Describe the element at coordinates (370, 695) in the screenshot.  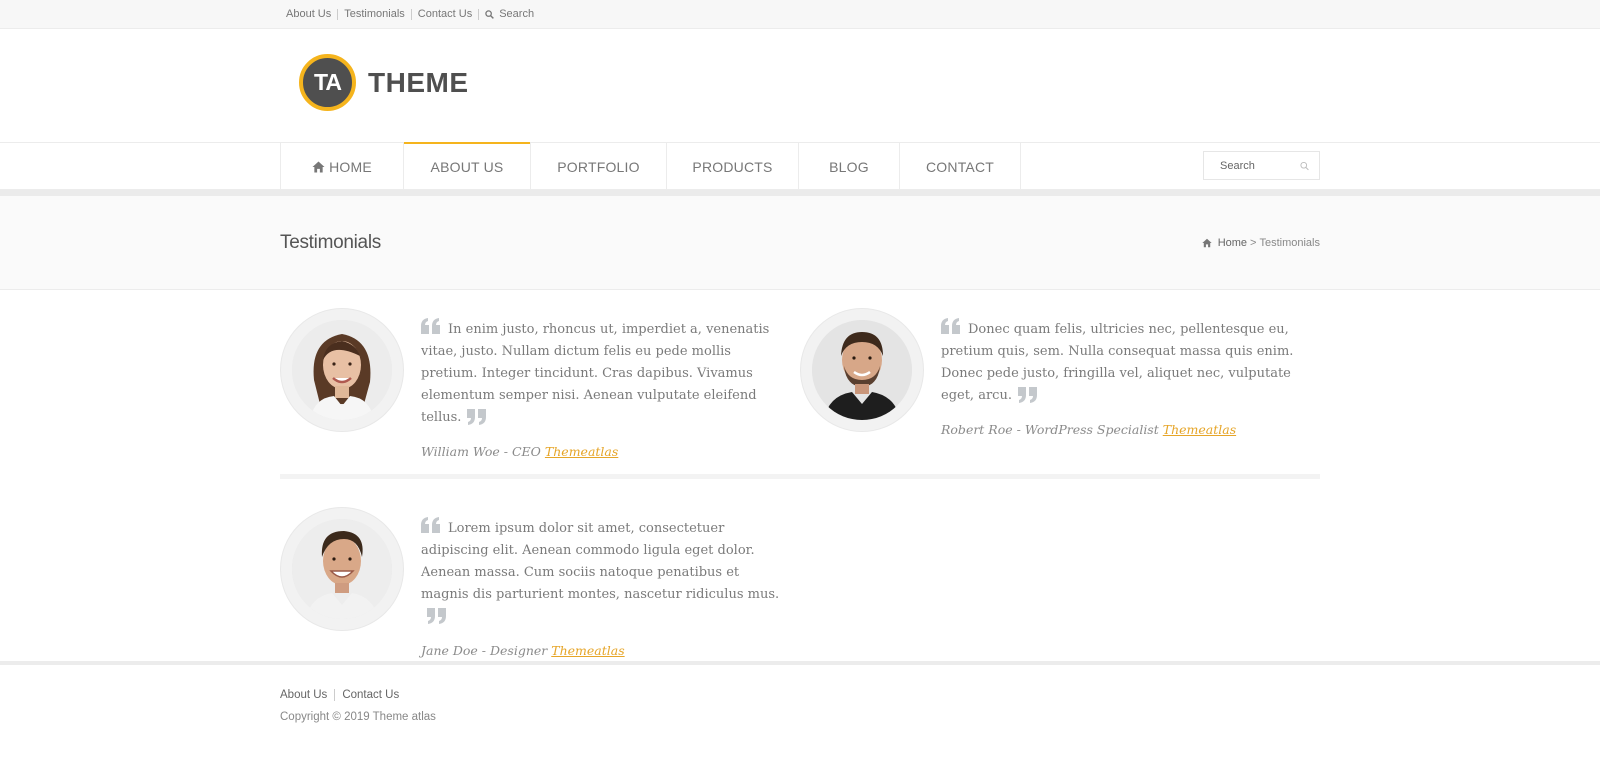
I see `footer-link-contact-us: Contact Us` at that location.